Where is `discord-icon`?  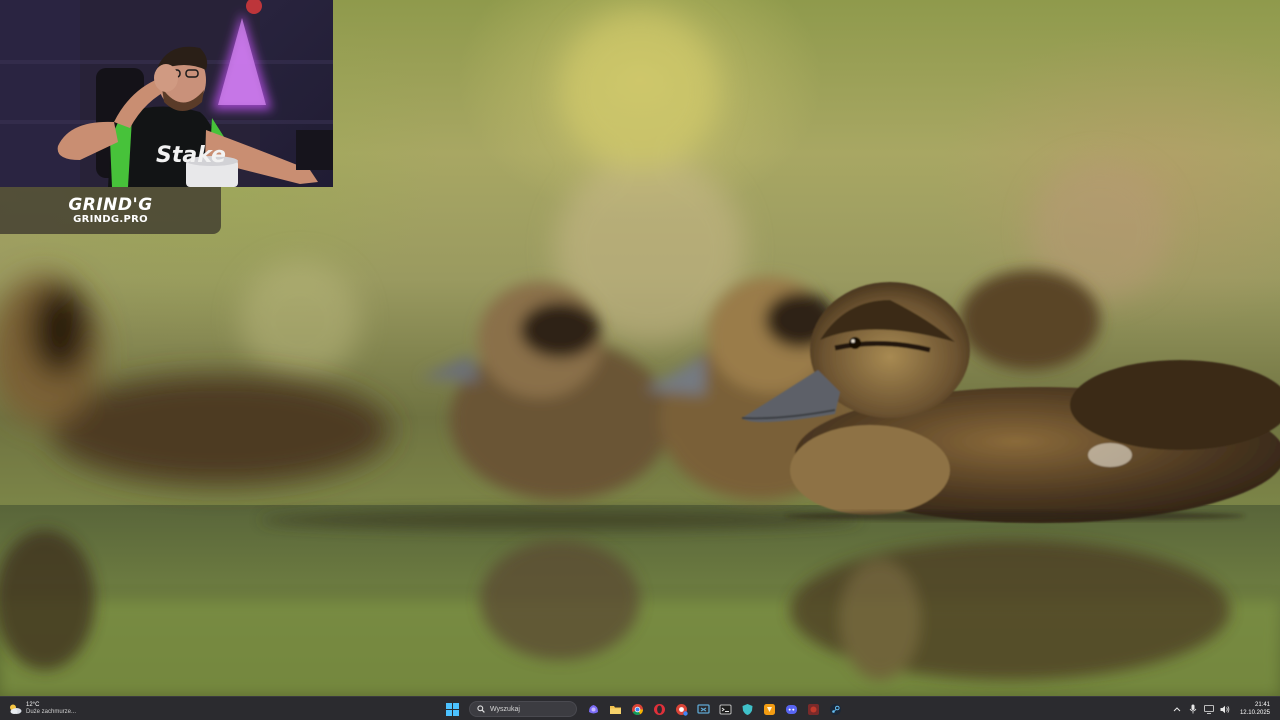 discord-icon is located at coordinates (791, 709).